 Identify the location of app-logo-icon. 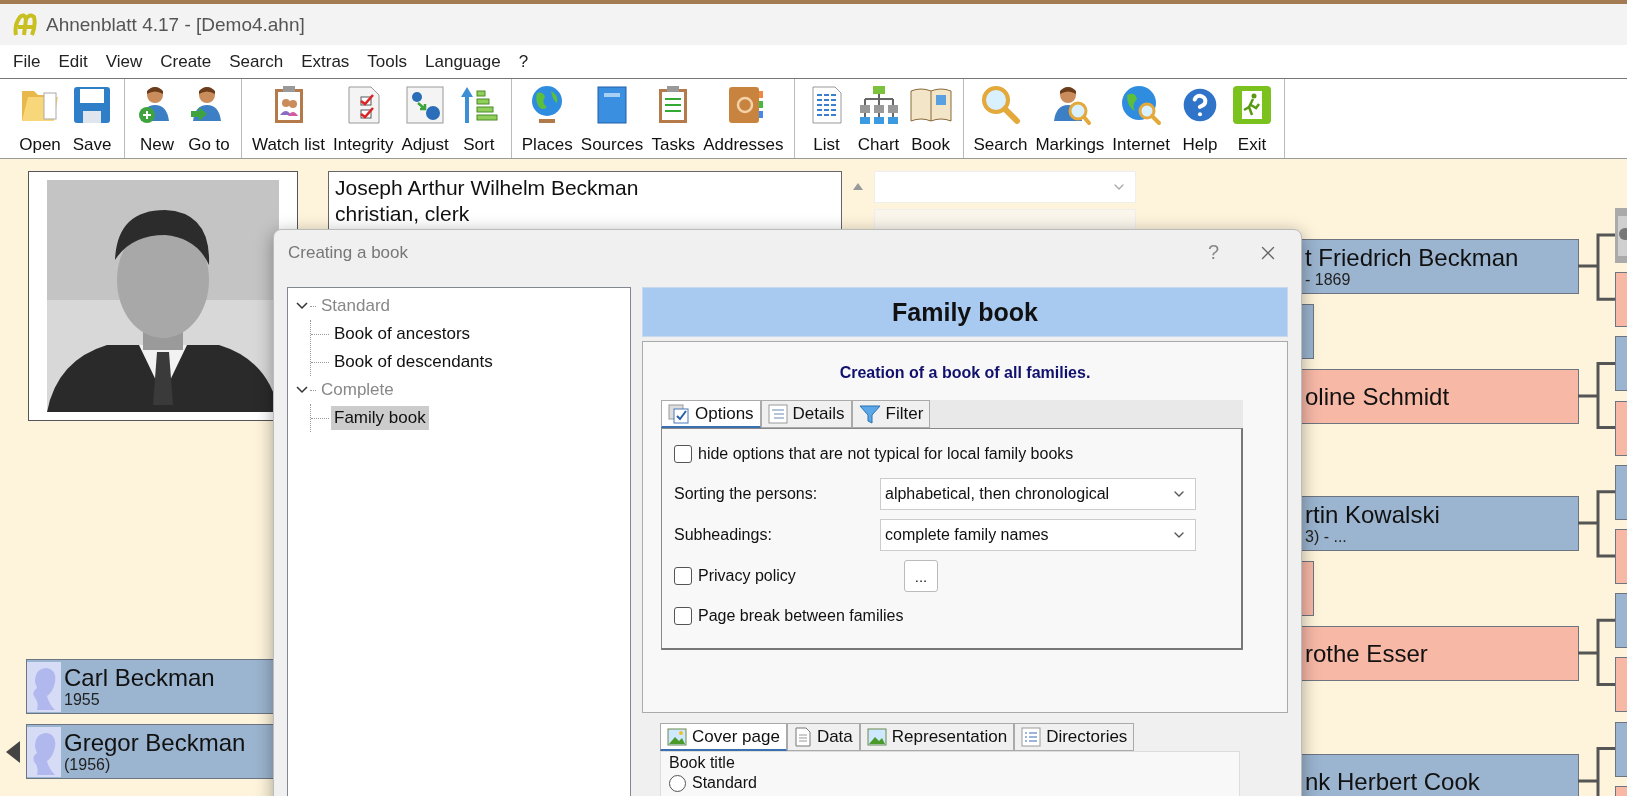
(25, 24).